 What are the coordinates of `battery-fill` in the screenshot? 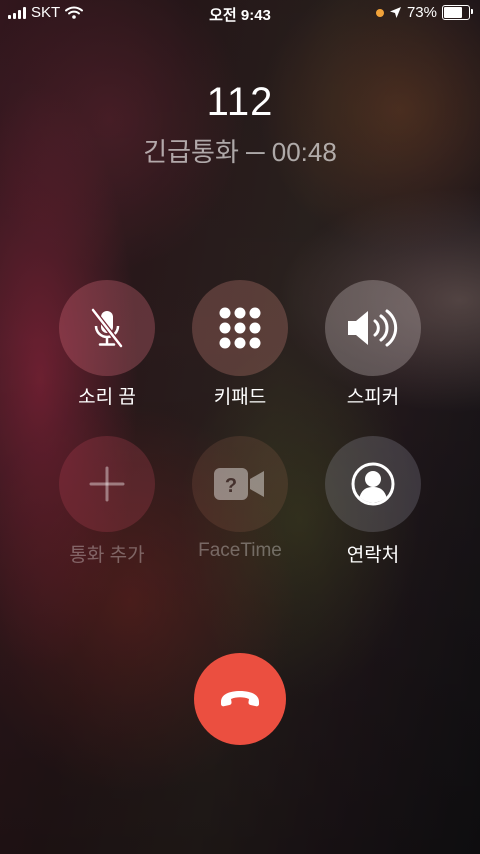 It's located at (453, 12).